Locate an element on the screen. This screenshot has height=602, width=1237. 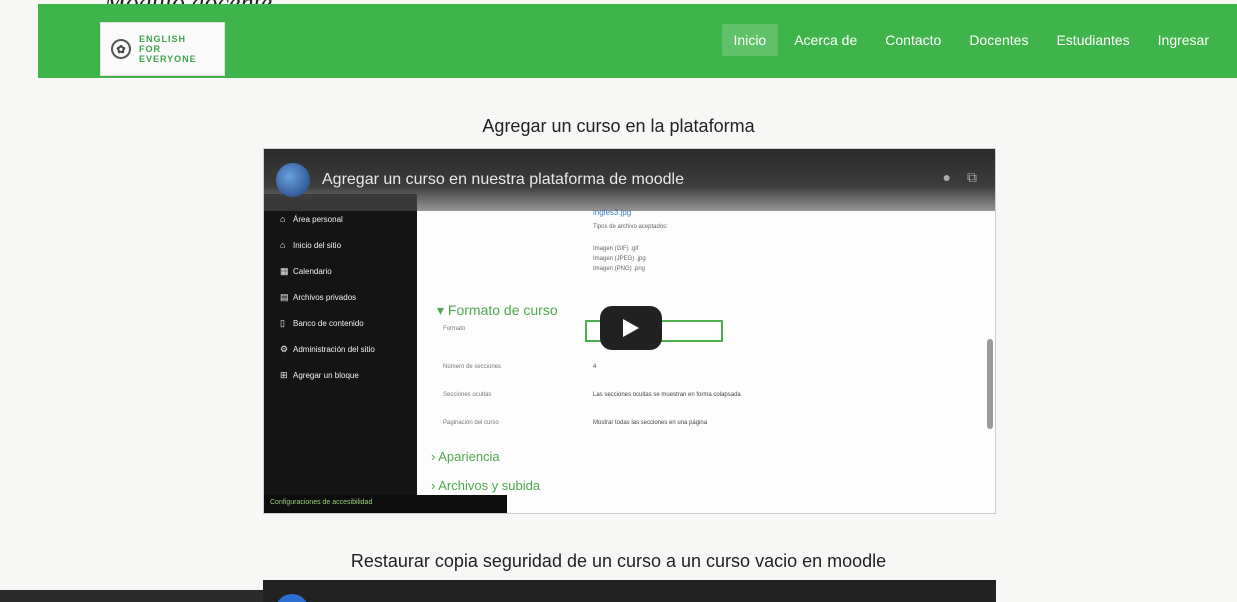
play-button is located at coordinates (631, 328).